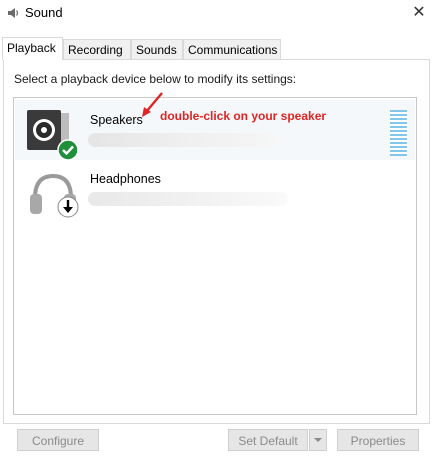 The height and width of the screenshot is (458, 437). I want to click on device-name-headphones: Headphones, so click(125, 179).